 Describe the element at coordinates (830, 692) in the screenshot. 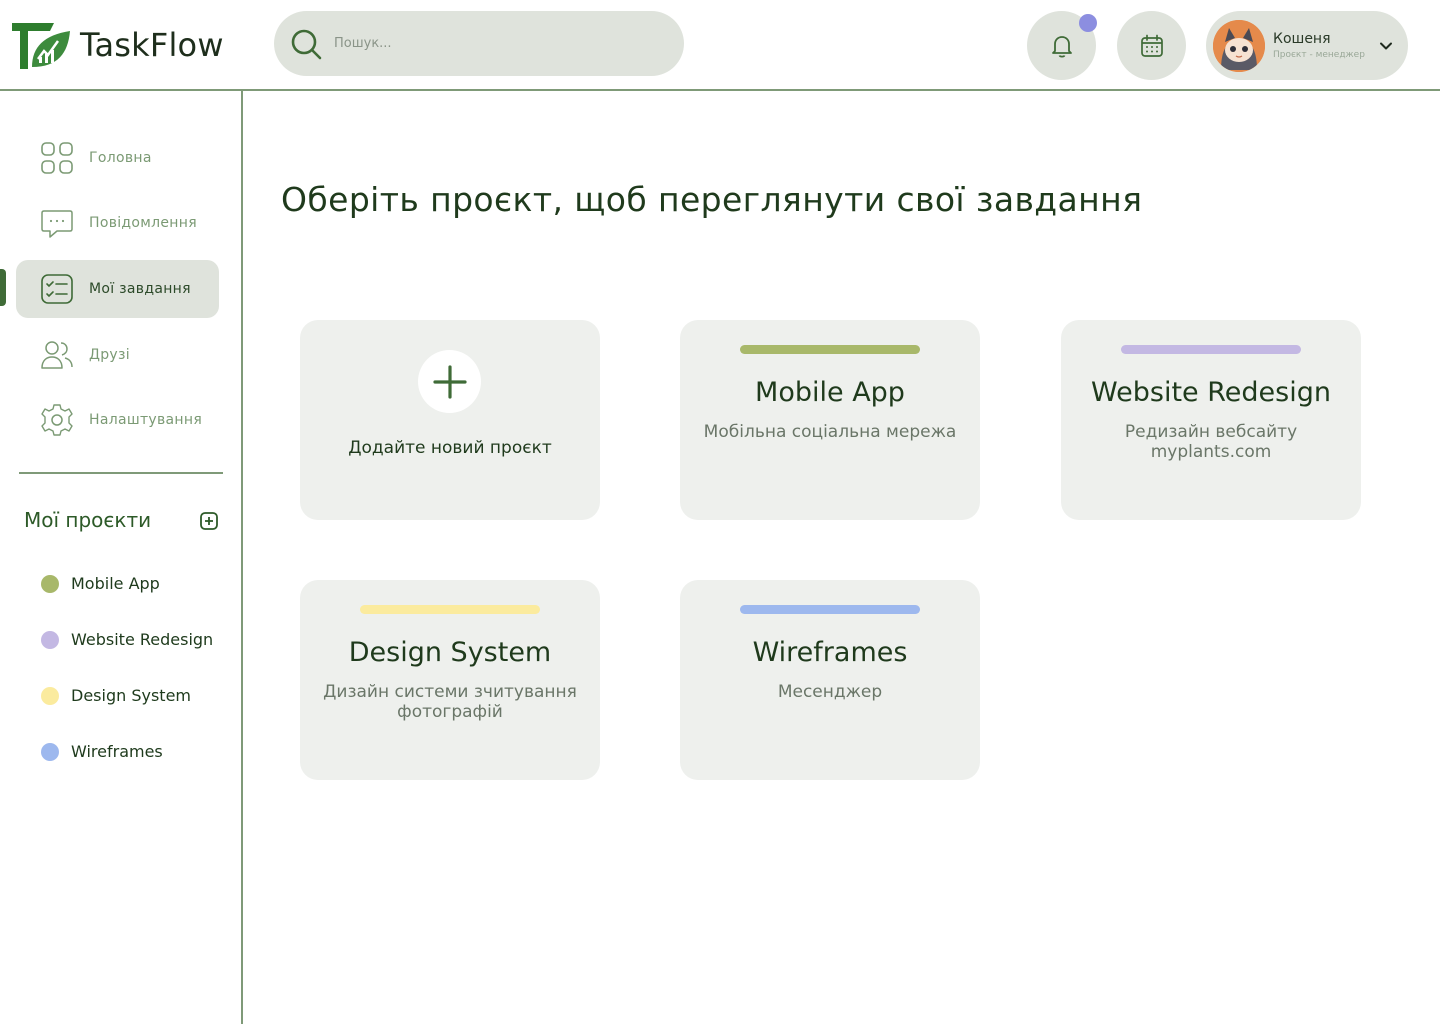

I see `project-card-subtitle: Месенджер` at that location.